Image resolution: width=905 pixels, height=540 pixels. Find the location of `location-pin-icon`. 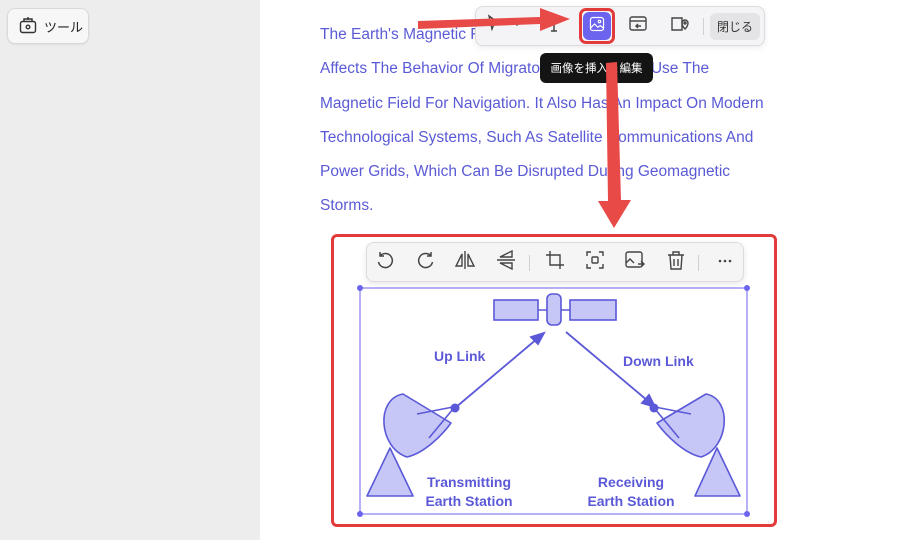

location-pin-icon is located at coordinates (679, 26).